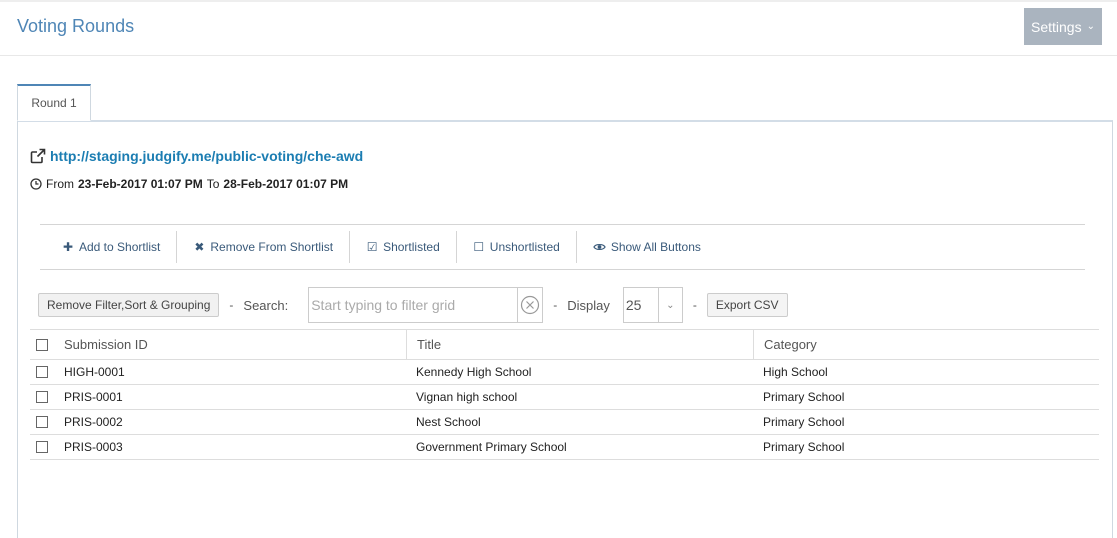 This screenshot has width=1117, height=538. Describe the element at coordinates (213, 184) in the screenshot. I see `to-label: To` at that location.